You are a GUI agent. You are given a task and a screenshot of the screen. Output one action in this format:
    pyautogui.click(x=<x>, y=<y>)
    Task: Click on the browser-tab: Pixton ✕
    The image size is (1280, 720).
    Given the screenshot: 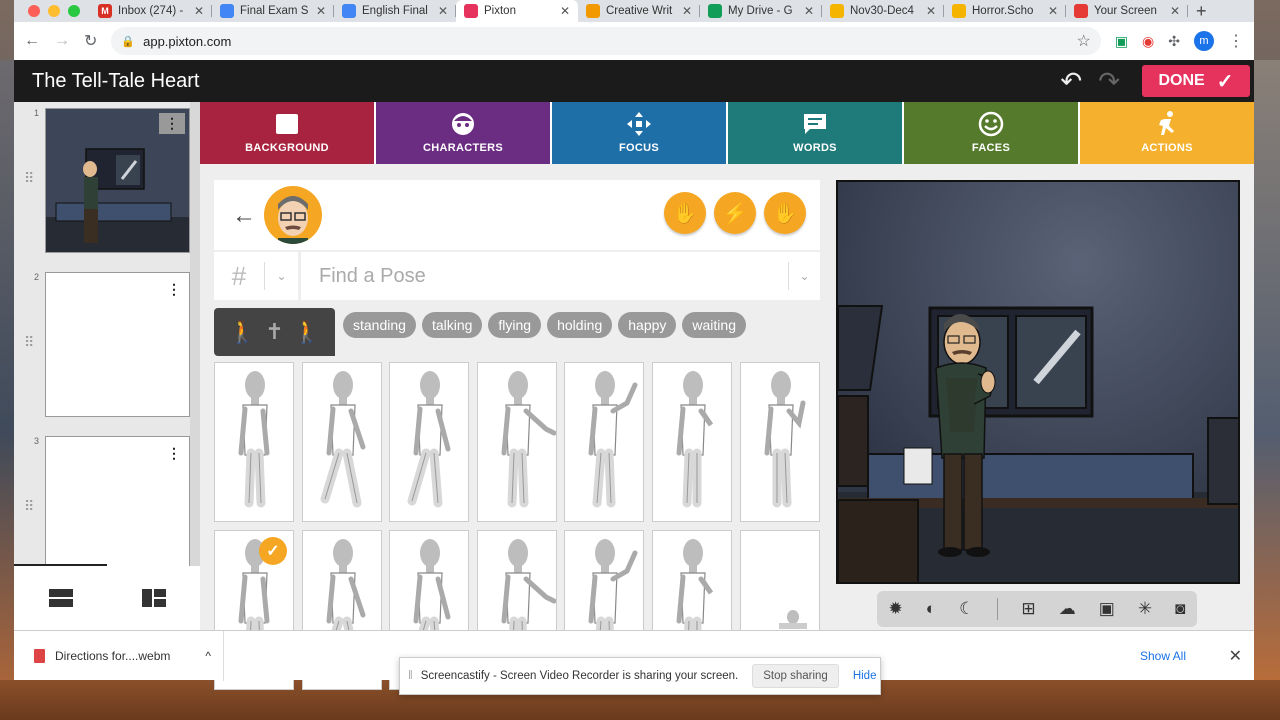 What is the action you would take?
    pyautogui.click(x=517, y=11)
    